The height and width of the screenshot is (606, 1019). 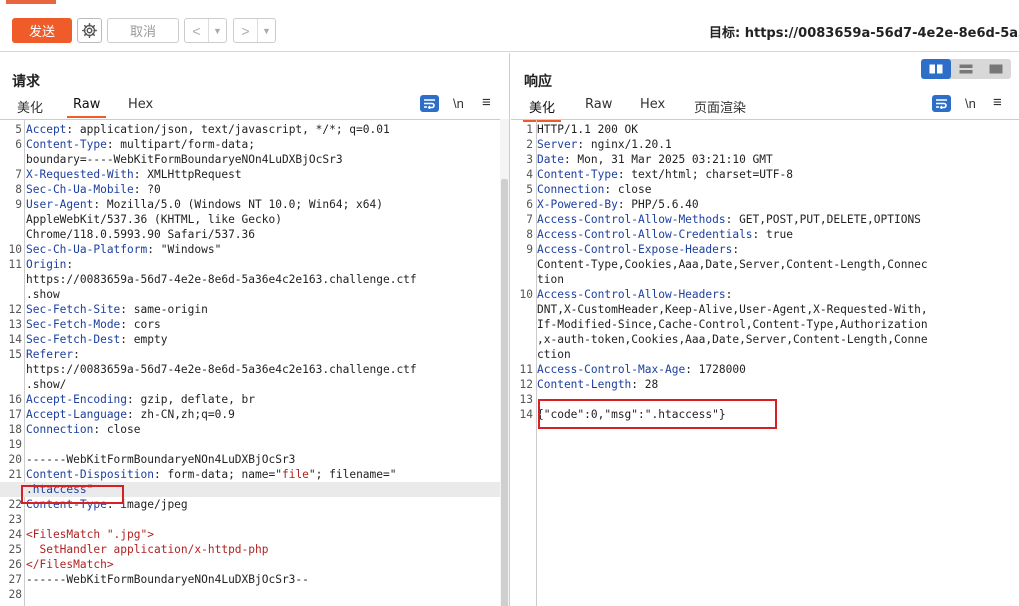 What do you see at coordinates (652, 104) in the screenshot?
I see `response-tab-hex: Hex` at bounding box center [652, 104].